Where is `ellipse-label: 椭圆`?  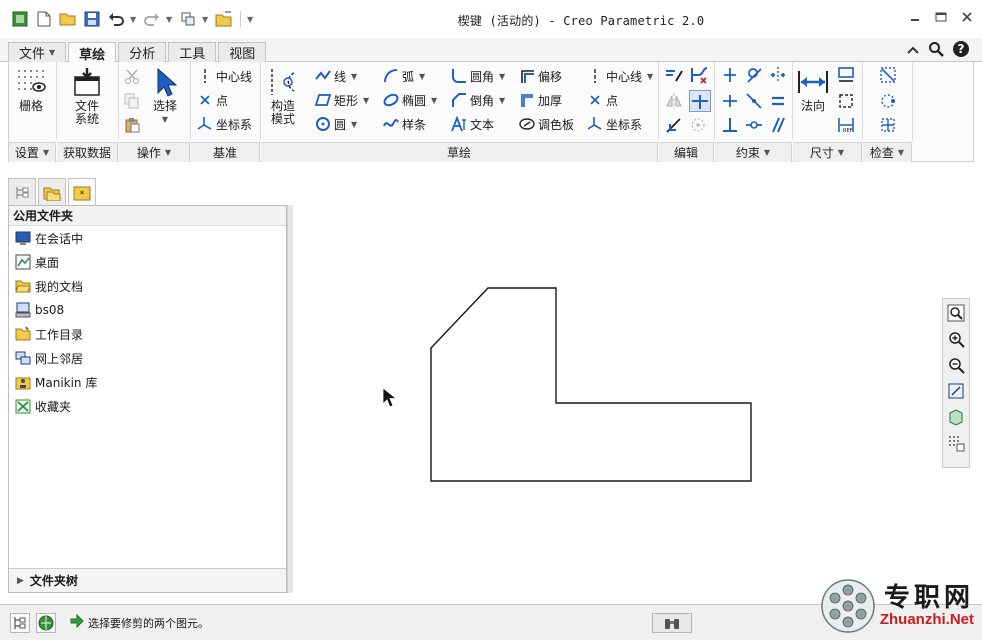
ellipse-label: 椭圆 is located at coordinates (414, 100).